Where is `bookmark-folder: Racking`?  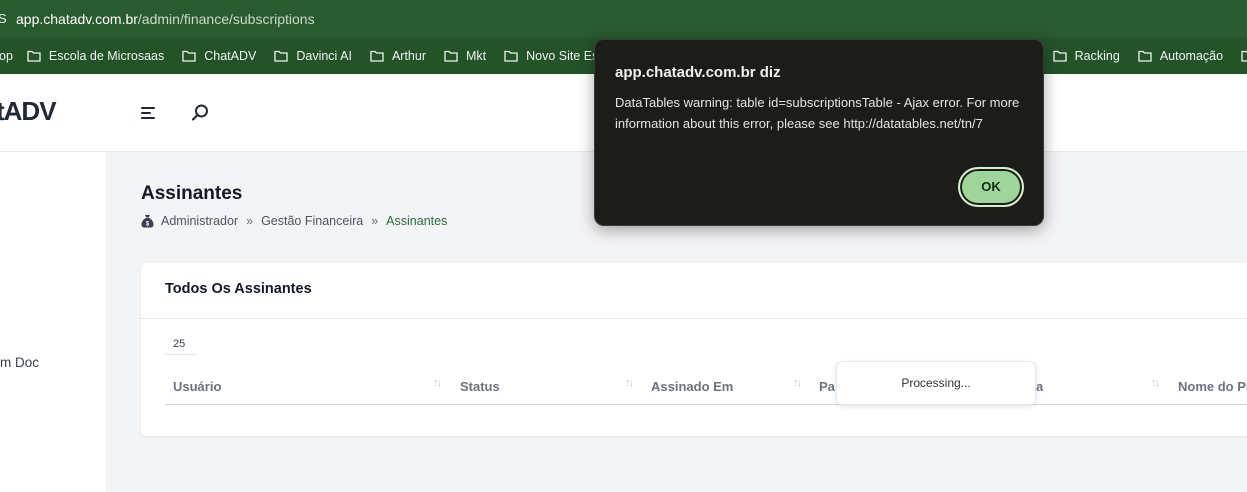
bookmark-folder: Racking is located at coordinates (1086, 56).